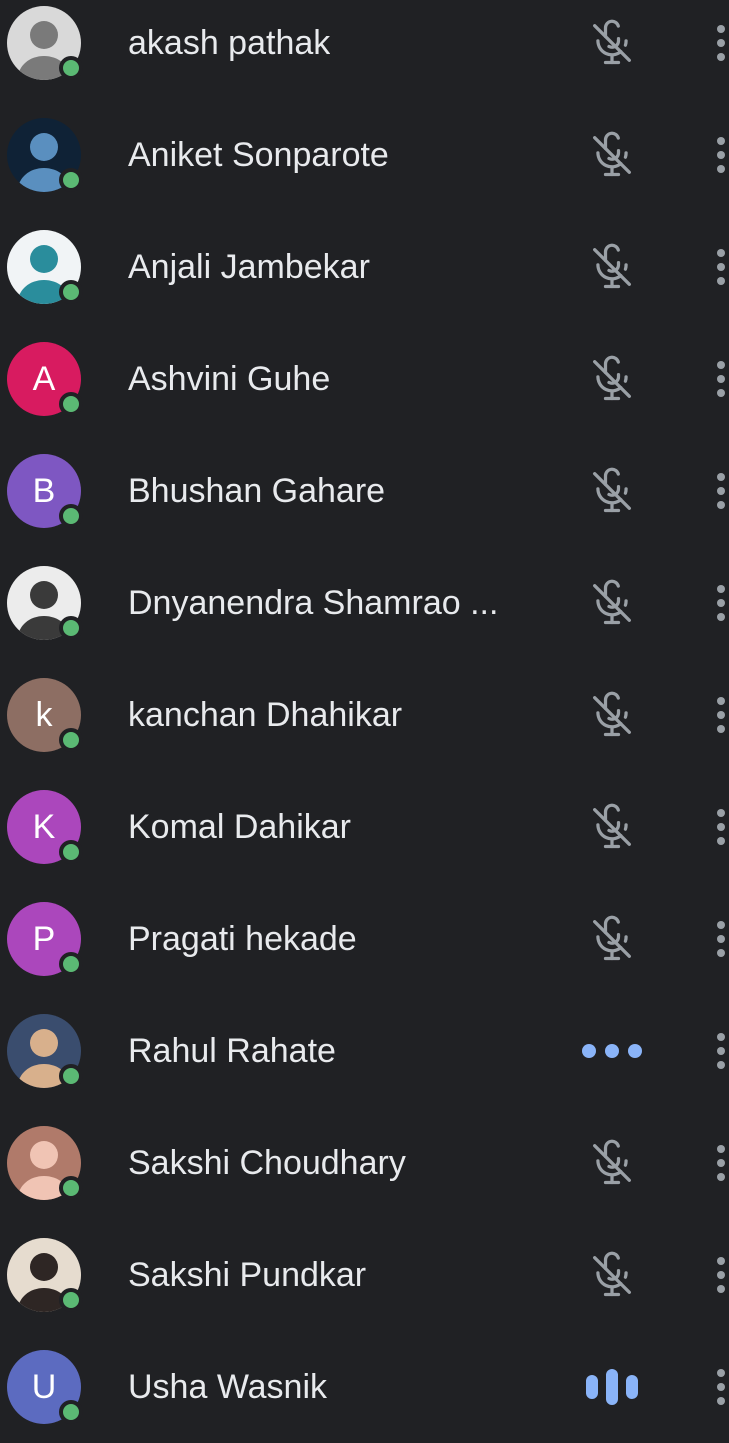  Describe the element at coordinates (257, 490) in the screenshot. I see `participant-name: Bhushan Gahare` at that location.